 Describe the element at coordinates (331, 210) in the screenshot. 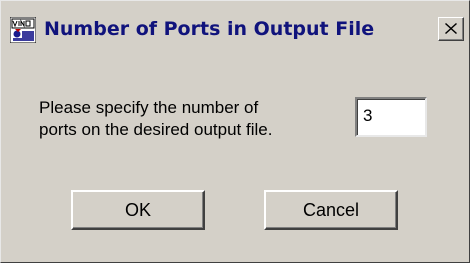

I see `cancel-button: Cancel` at that location.